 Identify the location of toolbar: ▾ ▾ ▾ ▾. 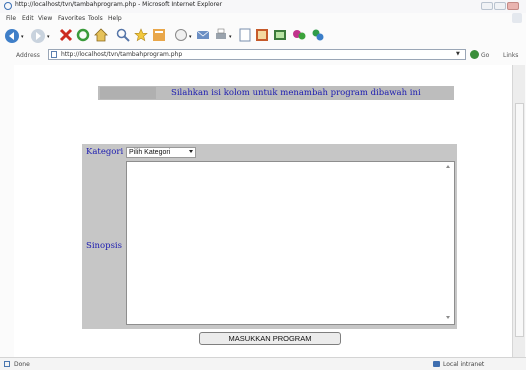
(263, 36).